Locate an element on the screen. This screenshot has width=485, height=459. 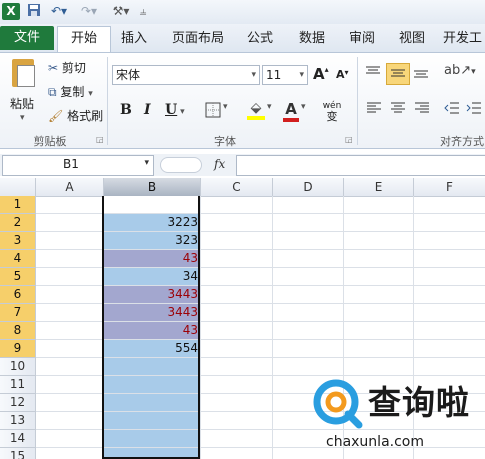
row-header-5: 5 is located at coordinates (18, 277).